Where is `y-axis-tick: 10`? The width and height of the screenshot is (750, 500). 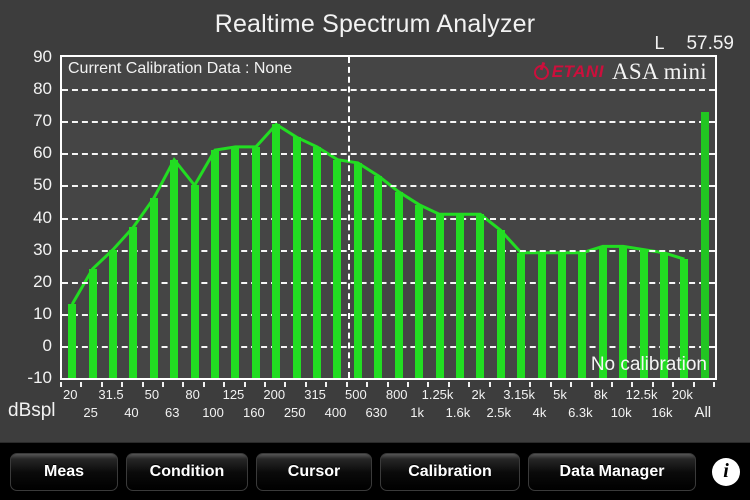 y-axis-tick: 10 is located at coordinates (42, 313).